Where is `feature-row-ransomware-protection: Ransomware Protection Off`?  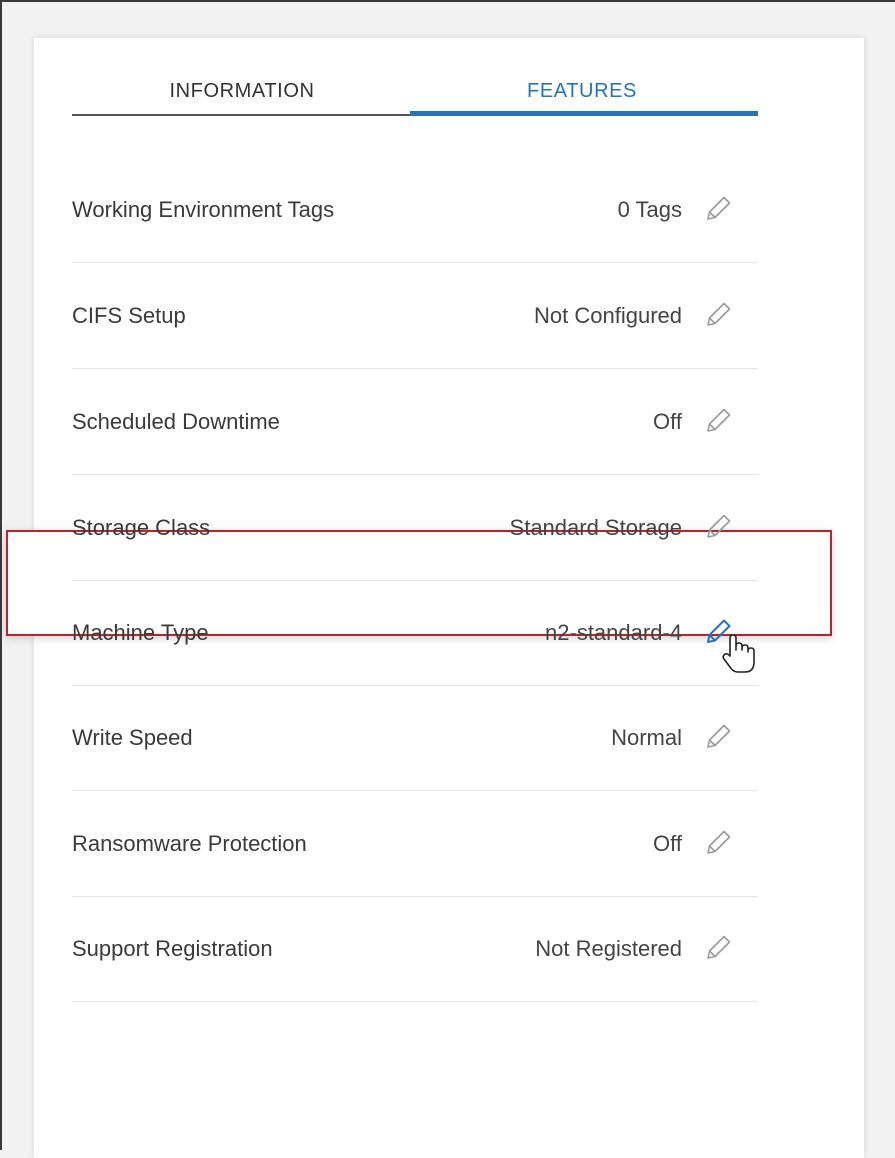
feature-row-ransomware-protection: Ransomware Protection Off is located at coordinates (415, 844).